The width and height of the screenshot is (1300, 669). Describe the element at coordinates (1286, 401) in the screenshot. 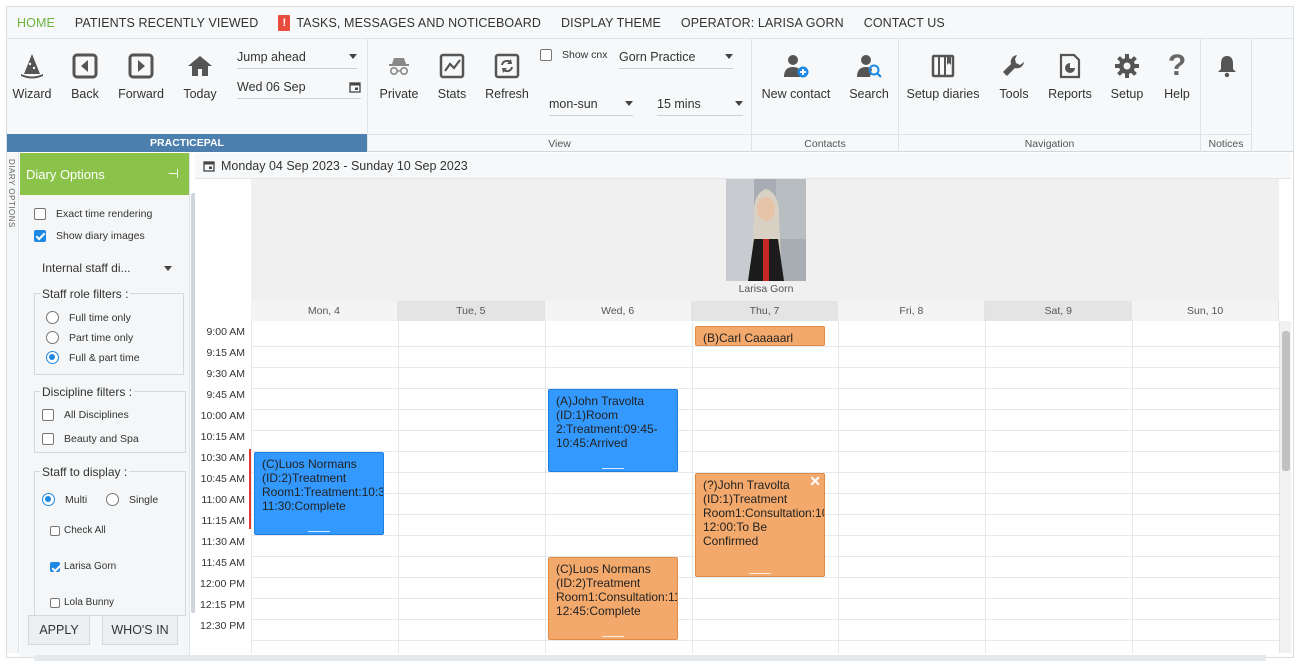

I see `scrollbar-thumb` at that location.